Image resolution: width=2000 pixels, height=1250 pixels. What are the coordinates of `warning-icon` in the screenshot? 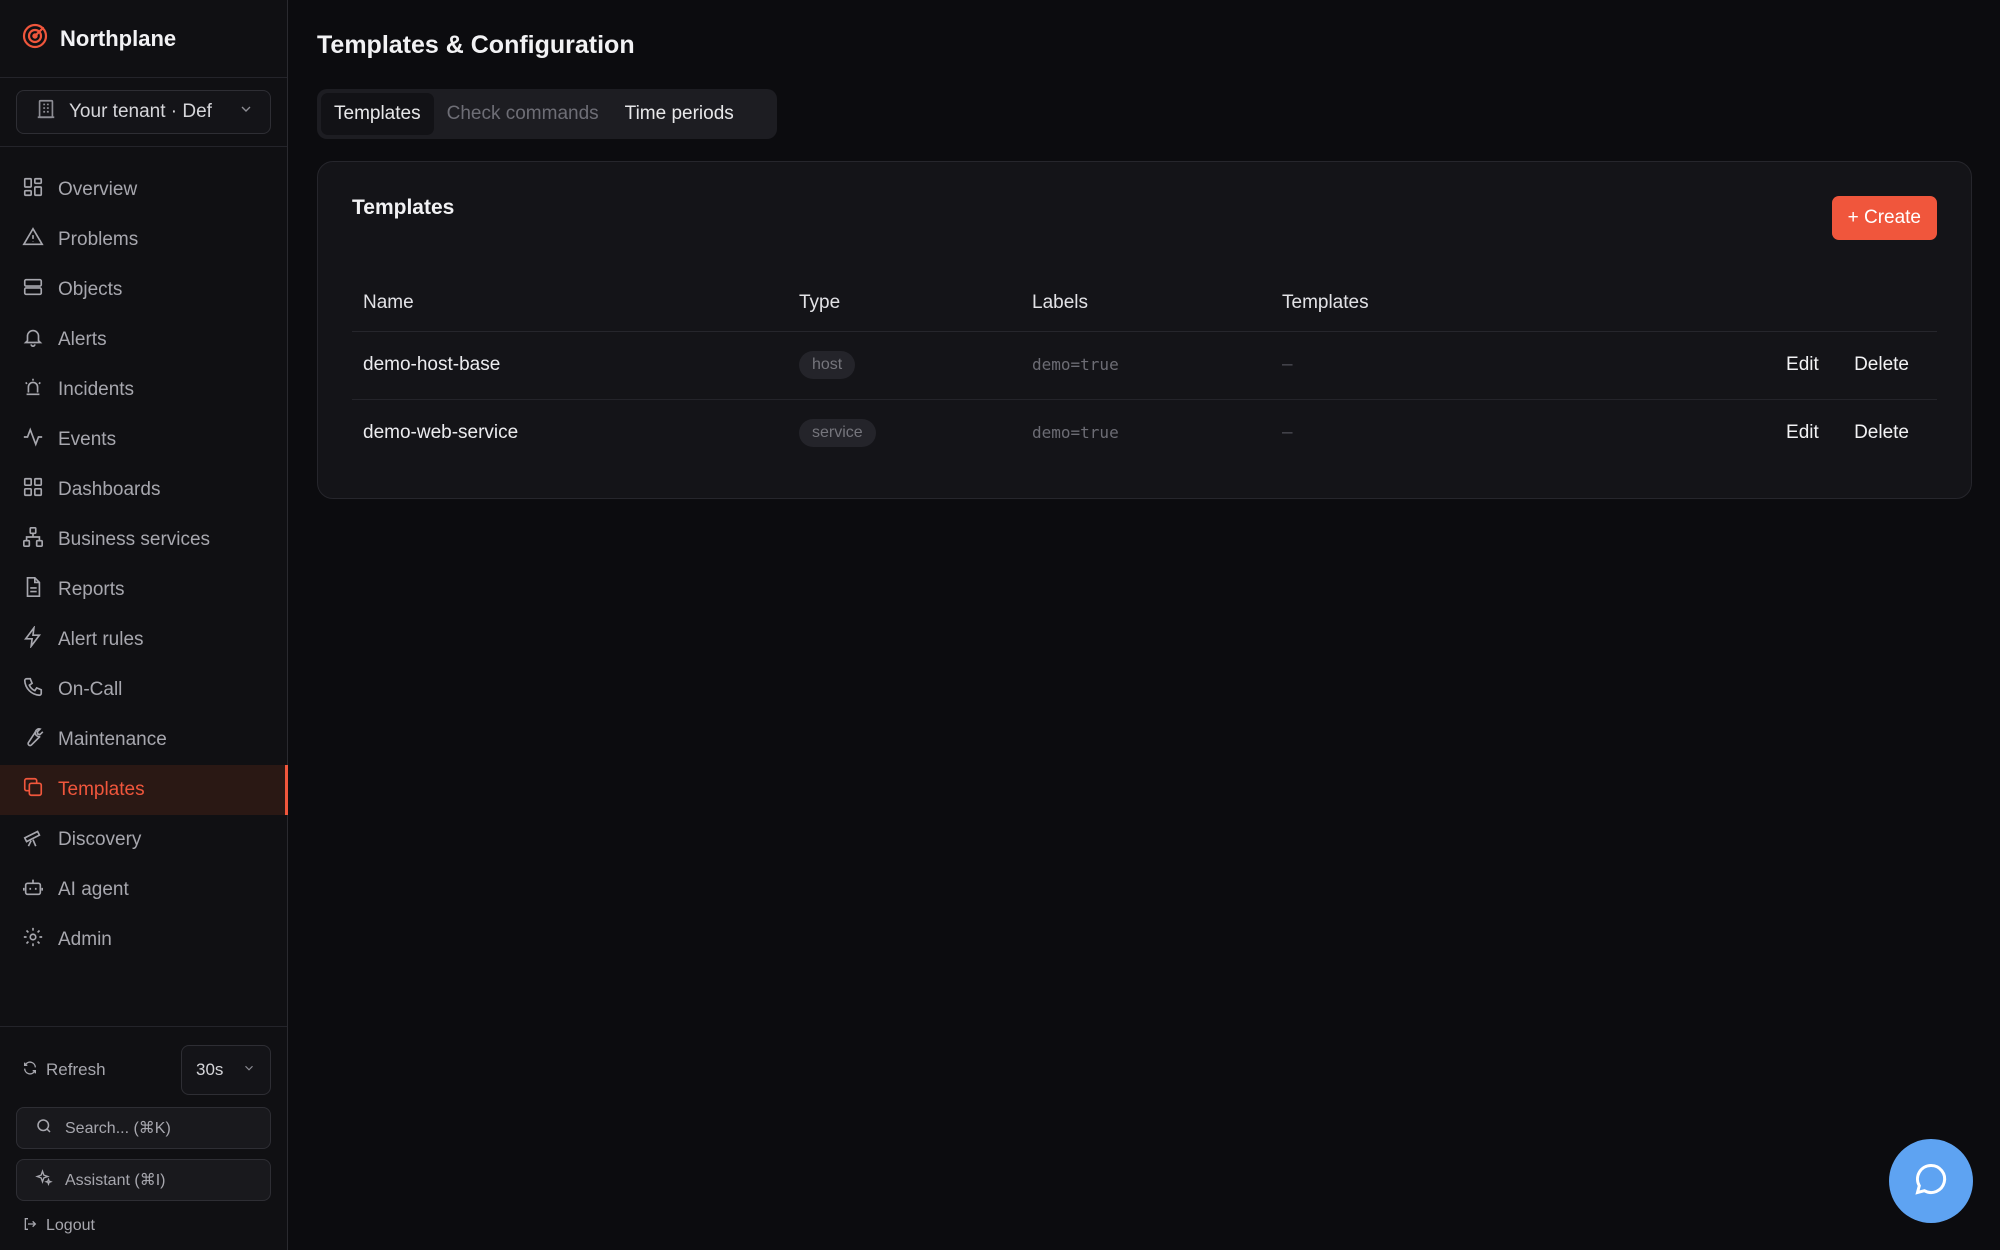 It's located at (33, 240).